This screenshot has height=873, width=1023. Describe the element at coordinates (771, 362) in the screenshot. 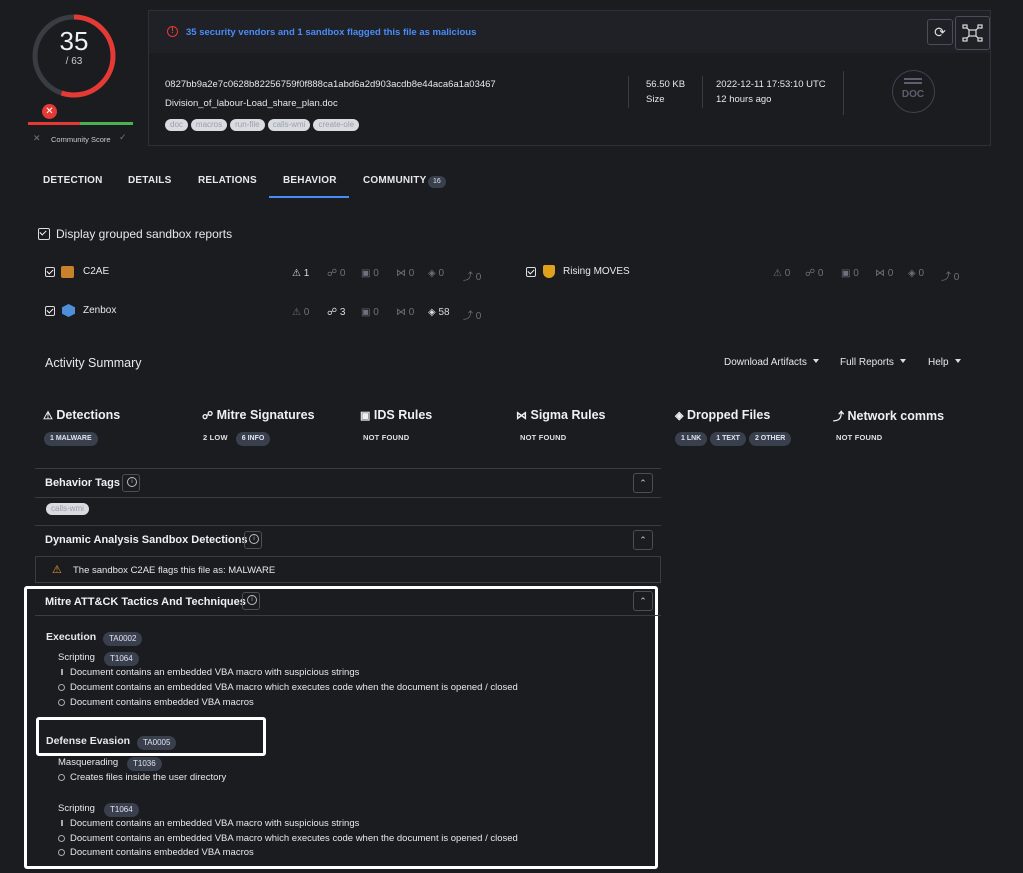

I see `download-artifacts-menu: Download Artifacts` at that location.